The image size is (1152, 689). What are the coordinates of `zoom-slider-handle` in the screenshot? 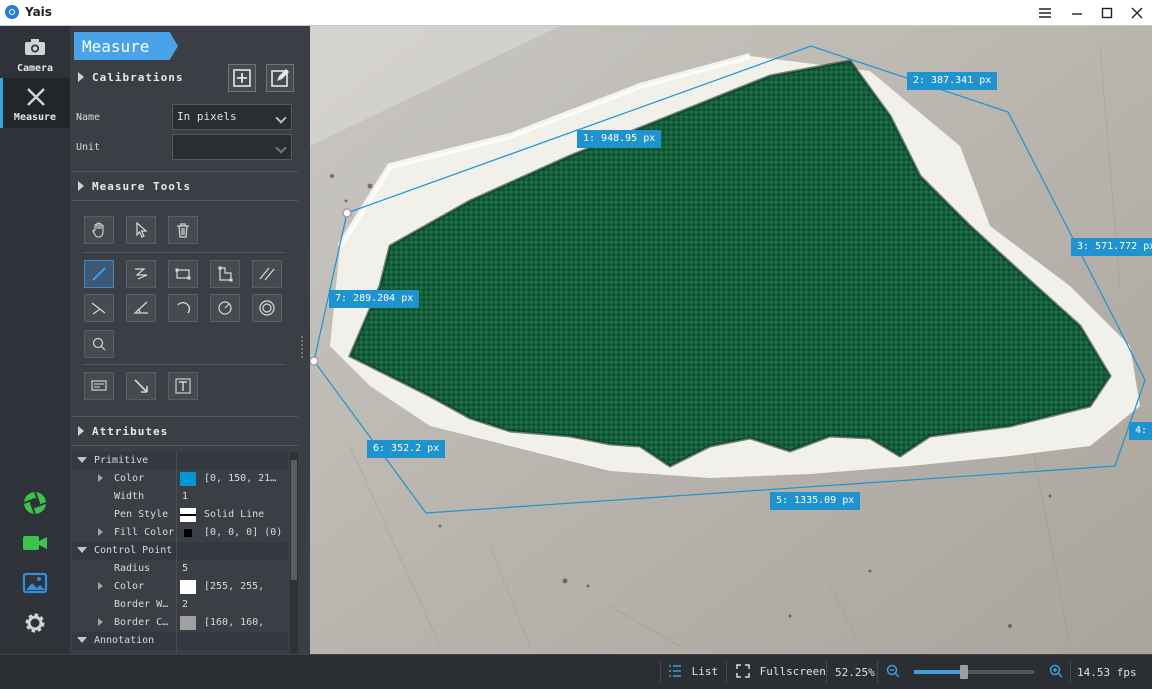 It's located at (964, 672).